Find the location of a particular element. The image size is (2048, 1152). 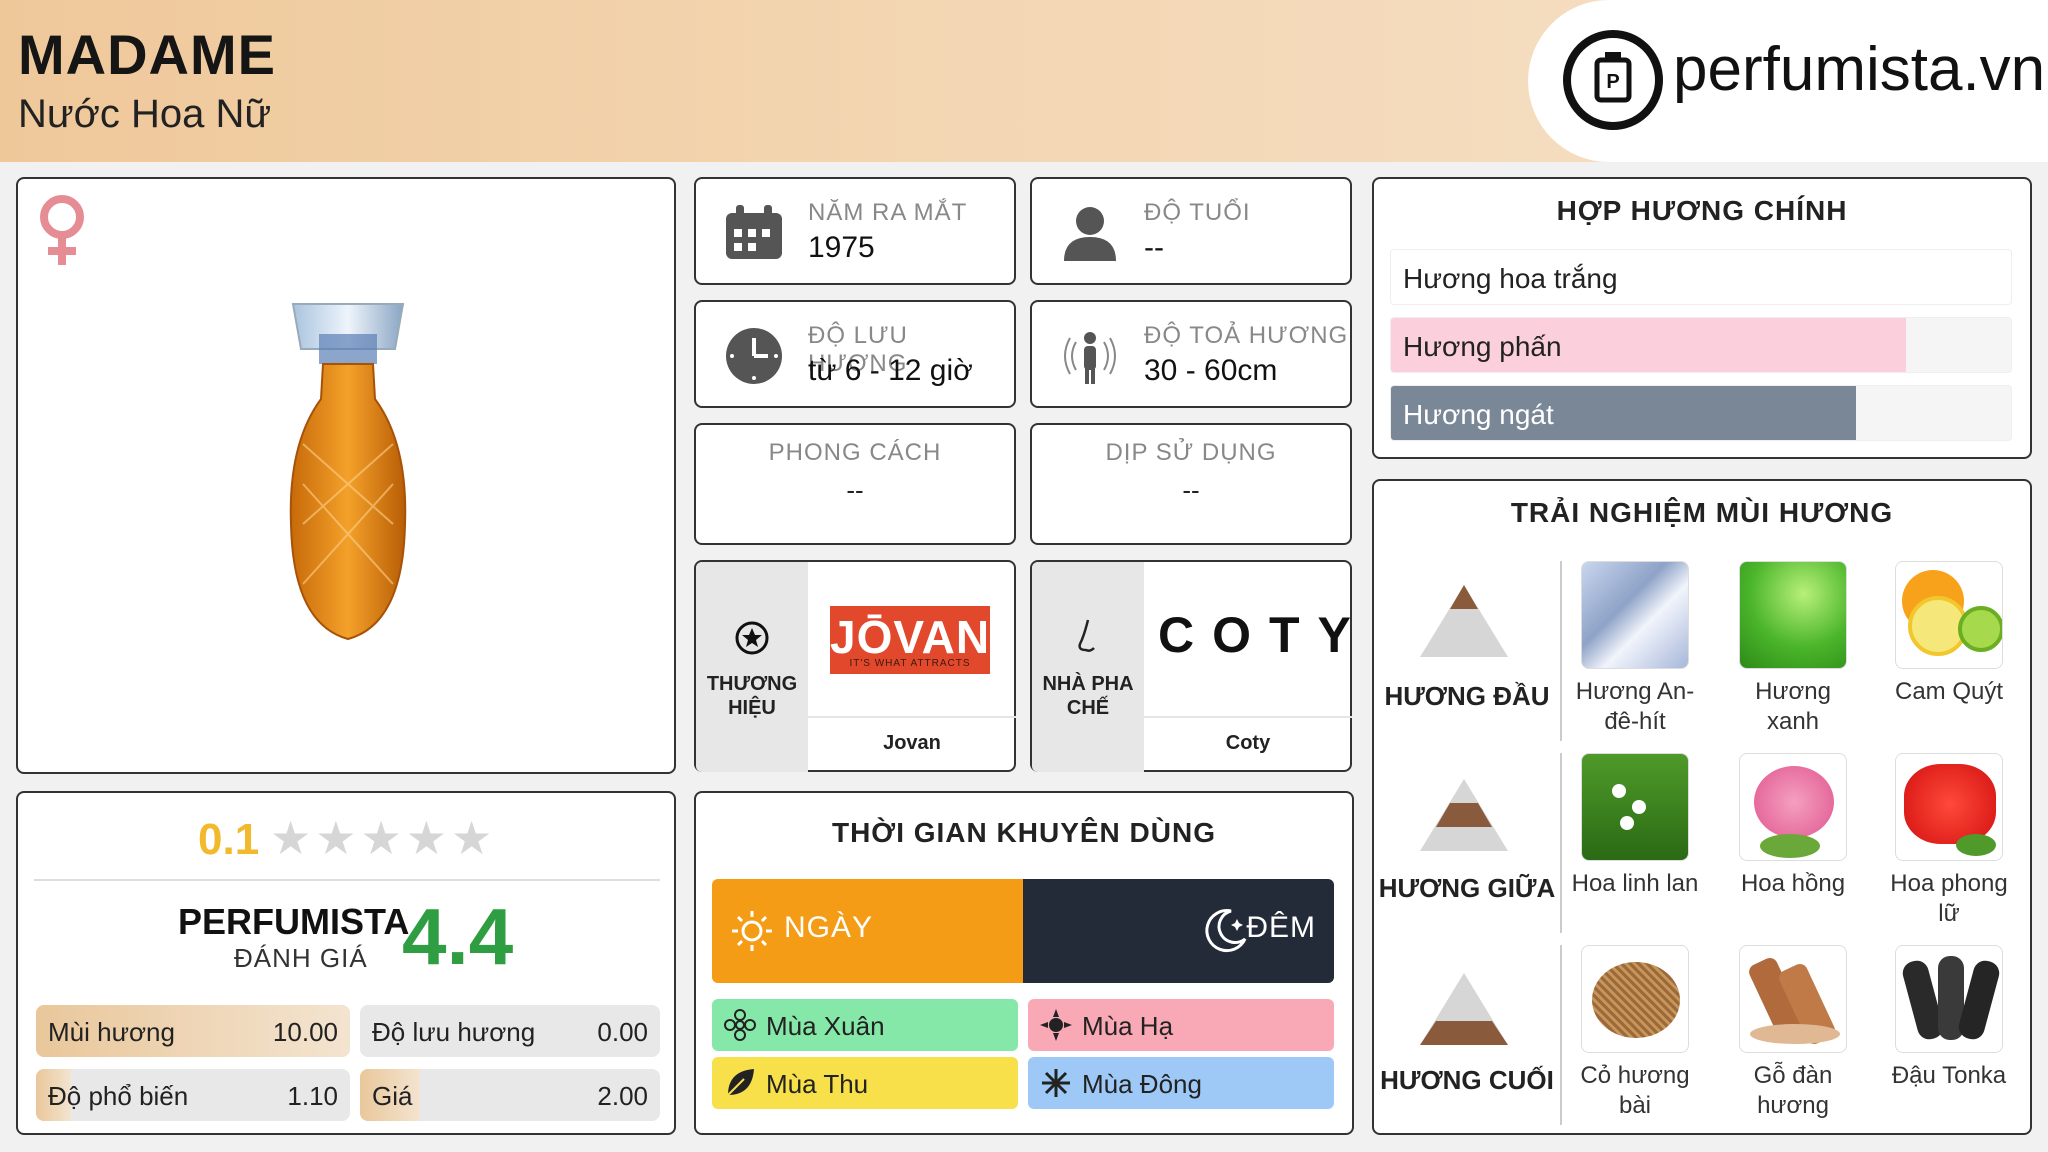

note-item: Hương xanh is located at coordinates (1793, 649).